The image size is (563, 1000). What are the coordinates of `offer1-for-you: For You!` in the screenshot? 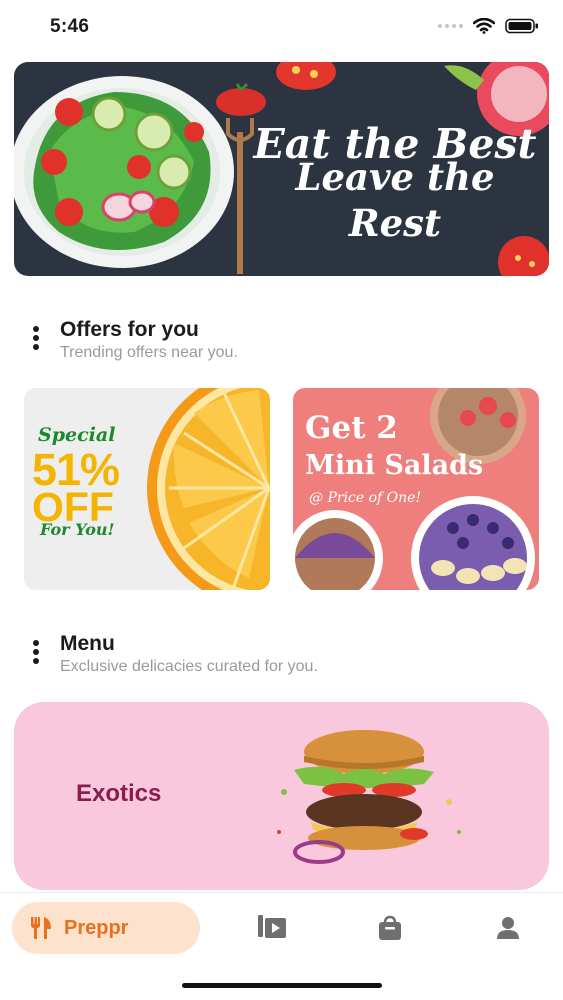 It's located at (77, 529).